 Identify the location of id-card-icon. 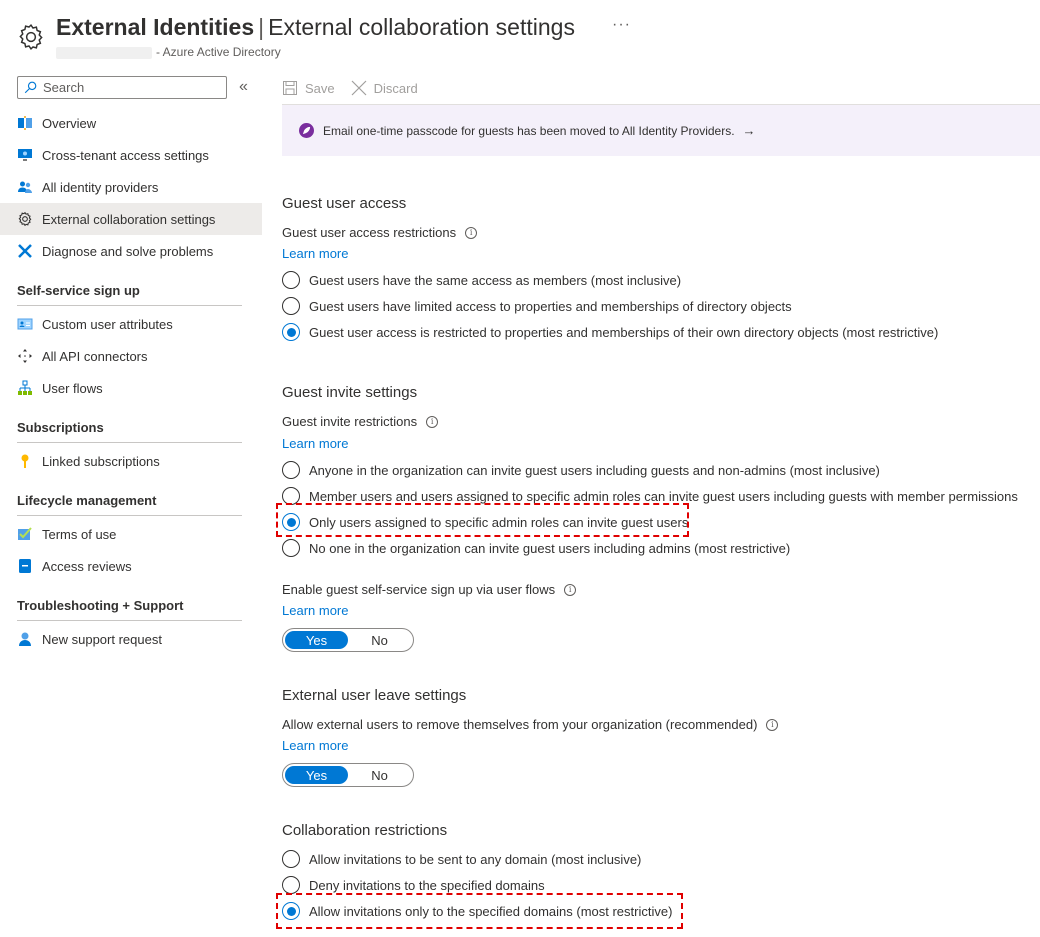
(25, 324).